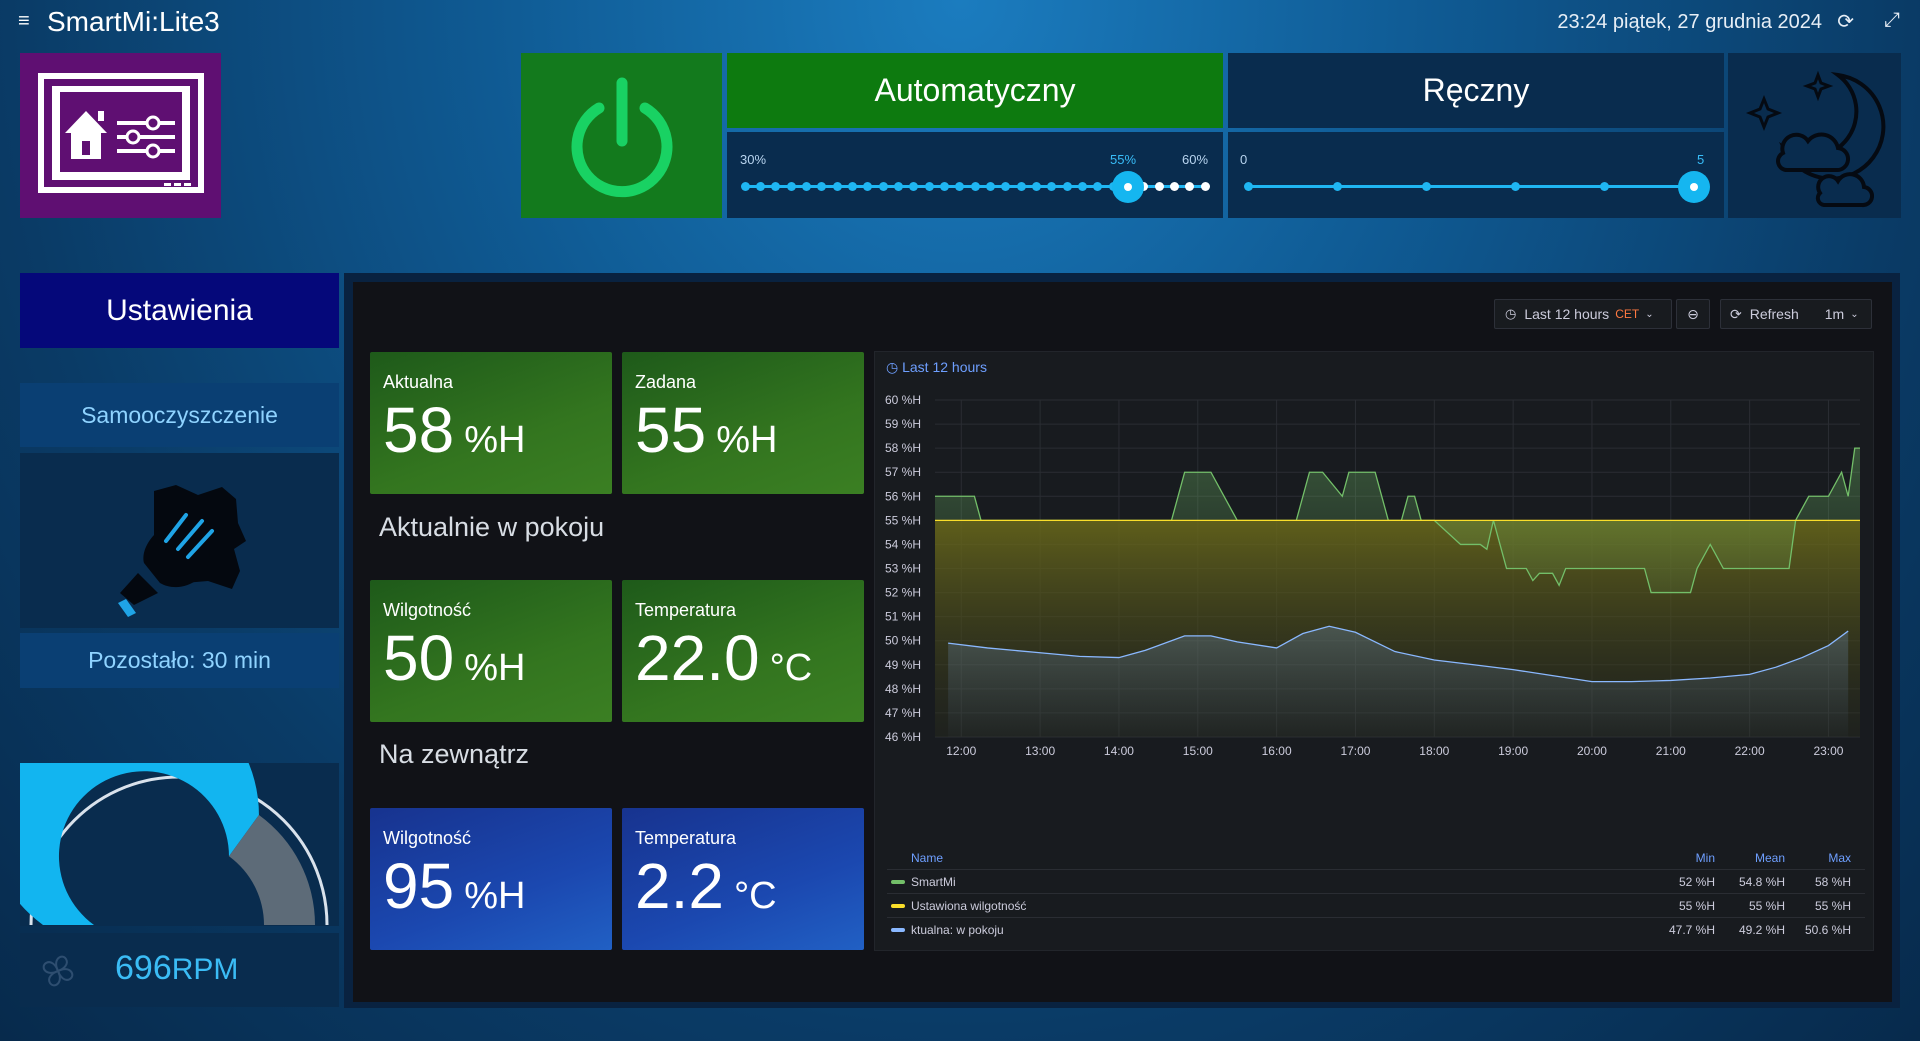  What do you see at coordinates (1355, 751) in the screenshot?
I see `x-tick-label: 17:00` at bounding box center [1355, 751].